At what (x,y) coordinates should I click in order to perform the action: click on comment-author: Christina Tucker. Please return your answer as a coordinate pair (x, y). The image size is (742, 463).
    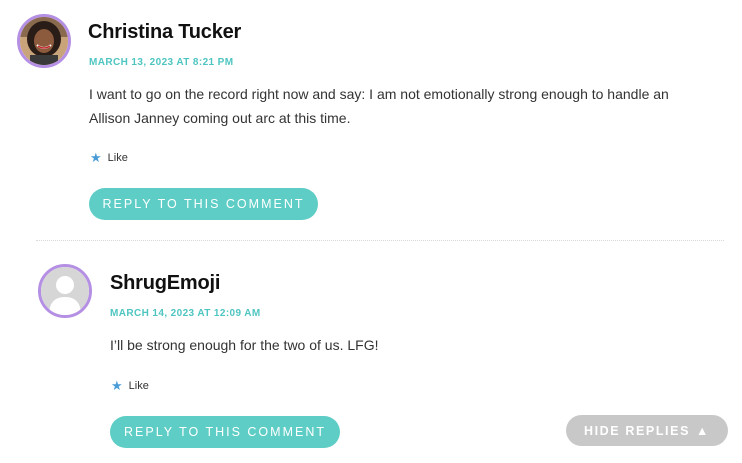
    Looking at the image, I should click on (165, 32).